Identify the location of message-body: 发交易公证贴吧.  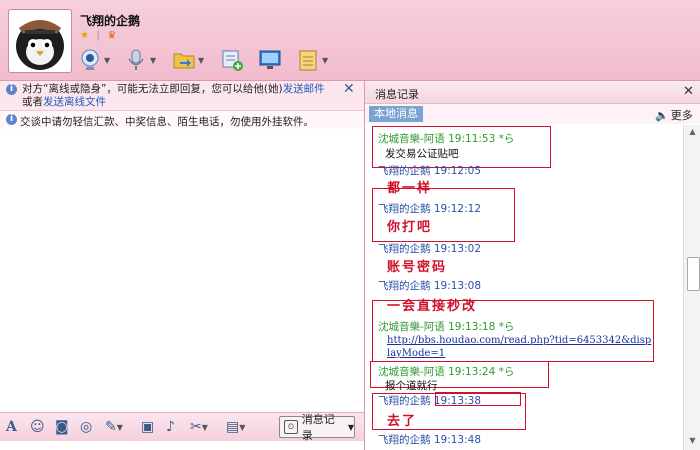
(422, 154).